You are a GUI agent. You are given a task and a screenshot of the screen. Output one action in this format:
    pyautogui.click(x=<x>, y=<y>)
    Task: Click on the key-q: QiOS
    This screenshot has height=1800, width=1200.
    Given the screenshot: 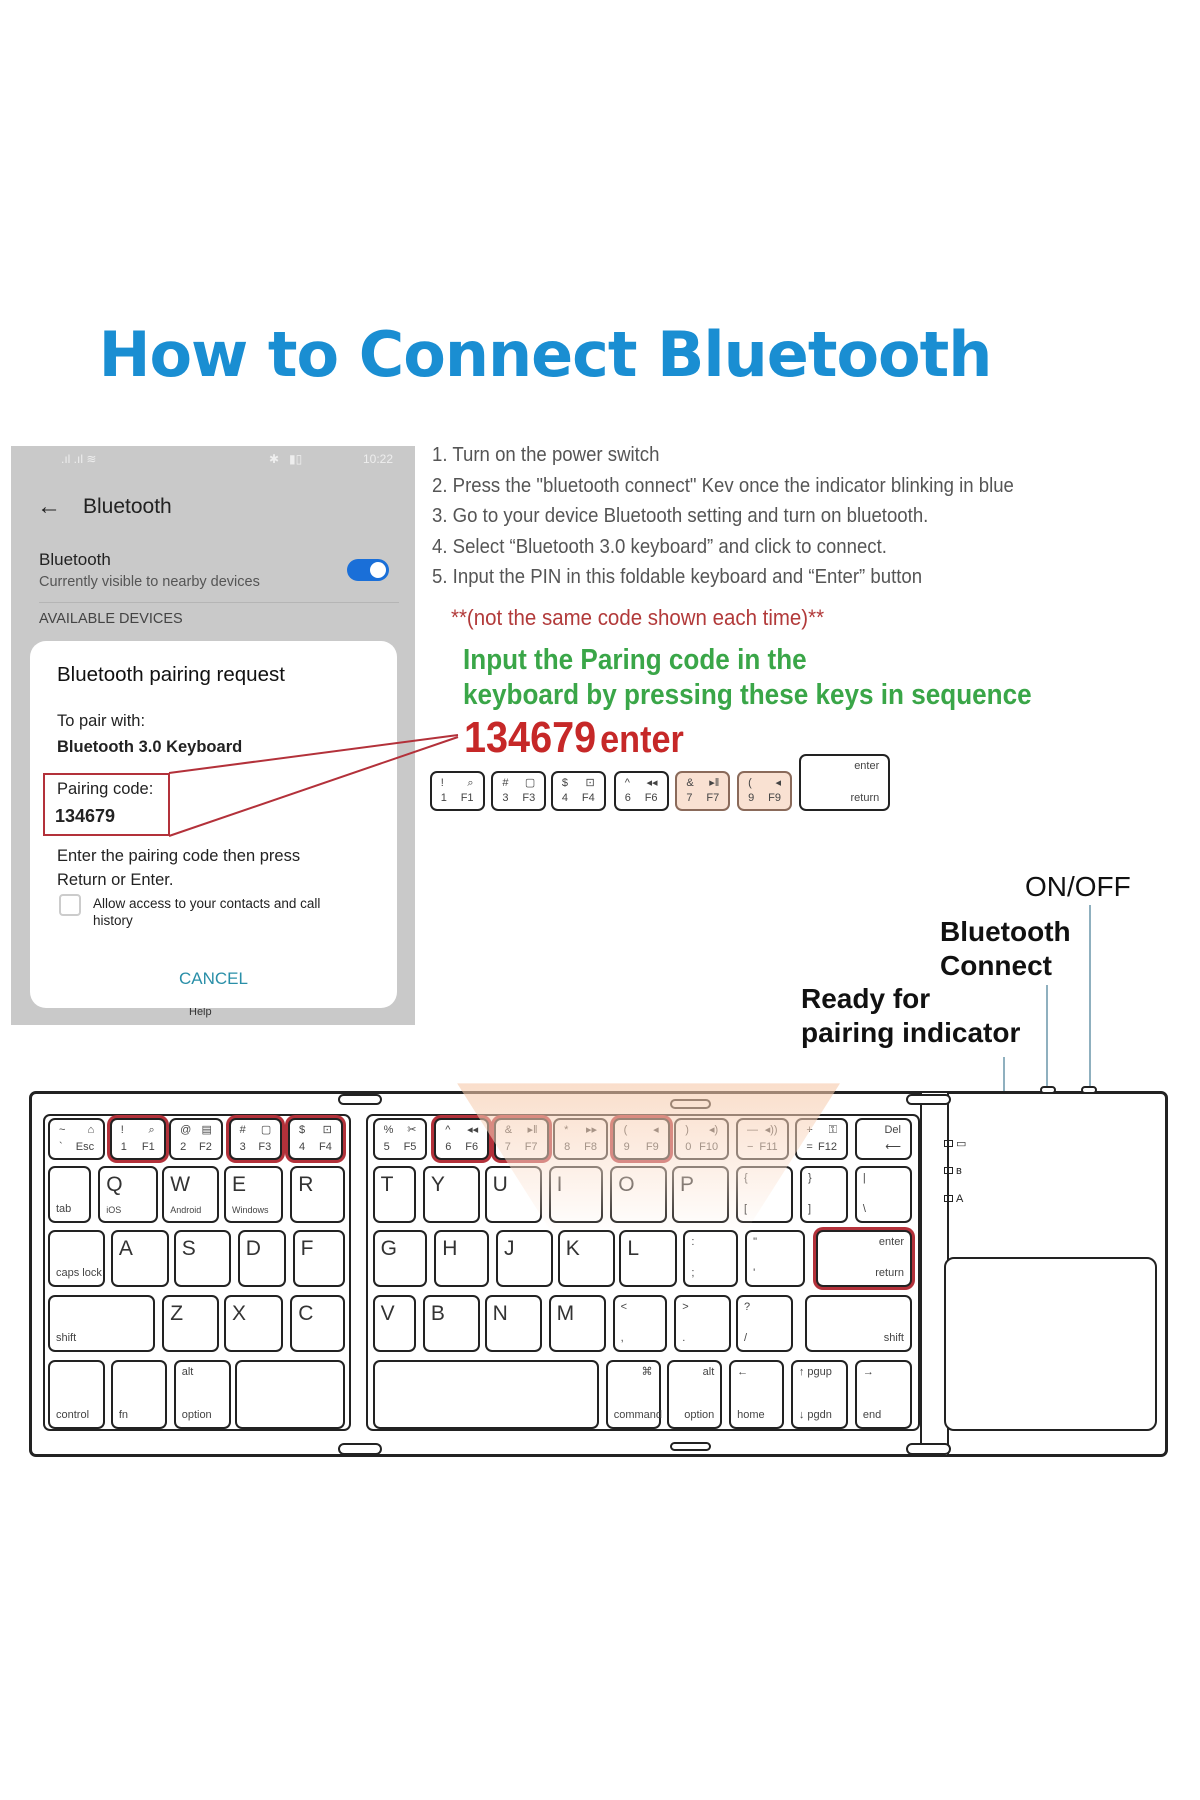 What is the action you would take?
    pyautogui.click(x=128, y=1194)
    